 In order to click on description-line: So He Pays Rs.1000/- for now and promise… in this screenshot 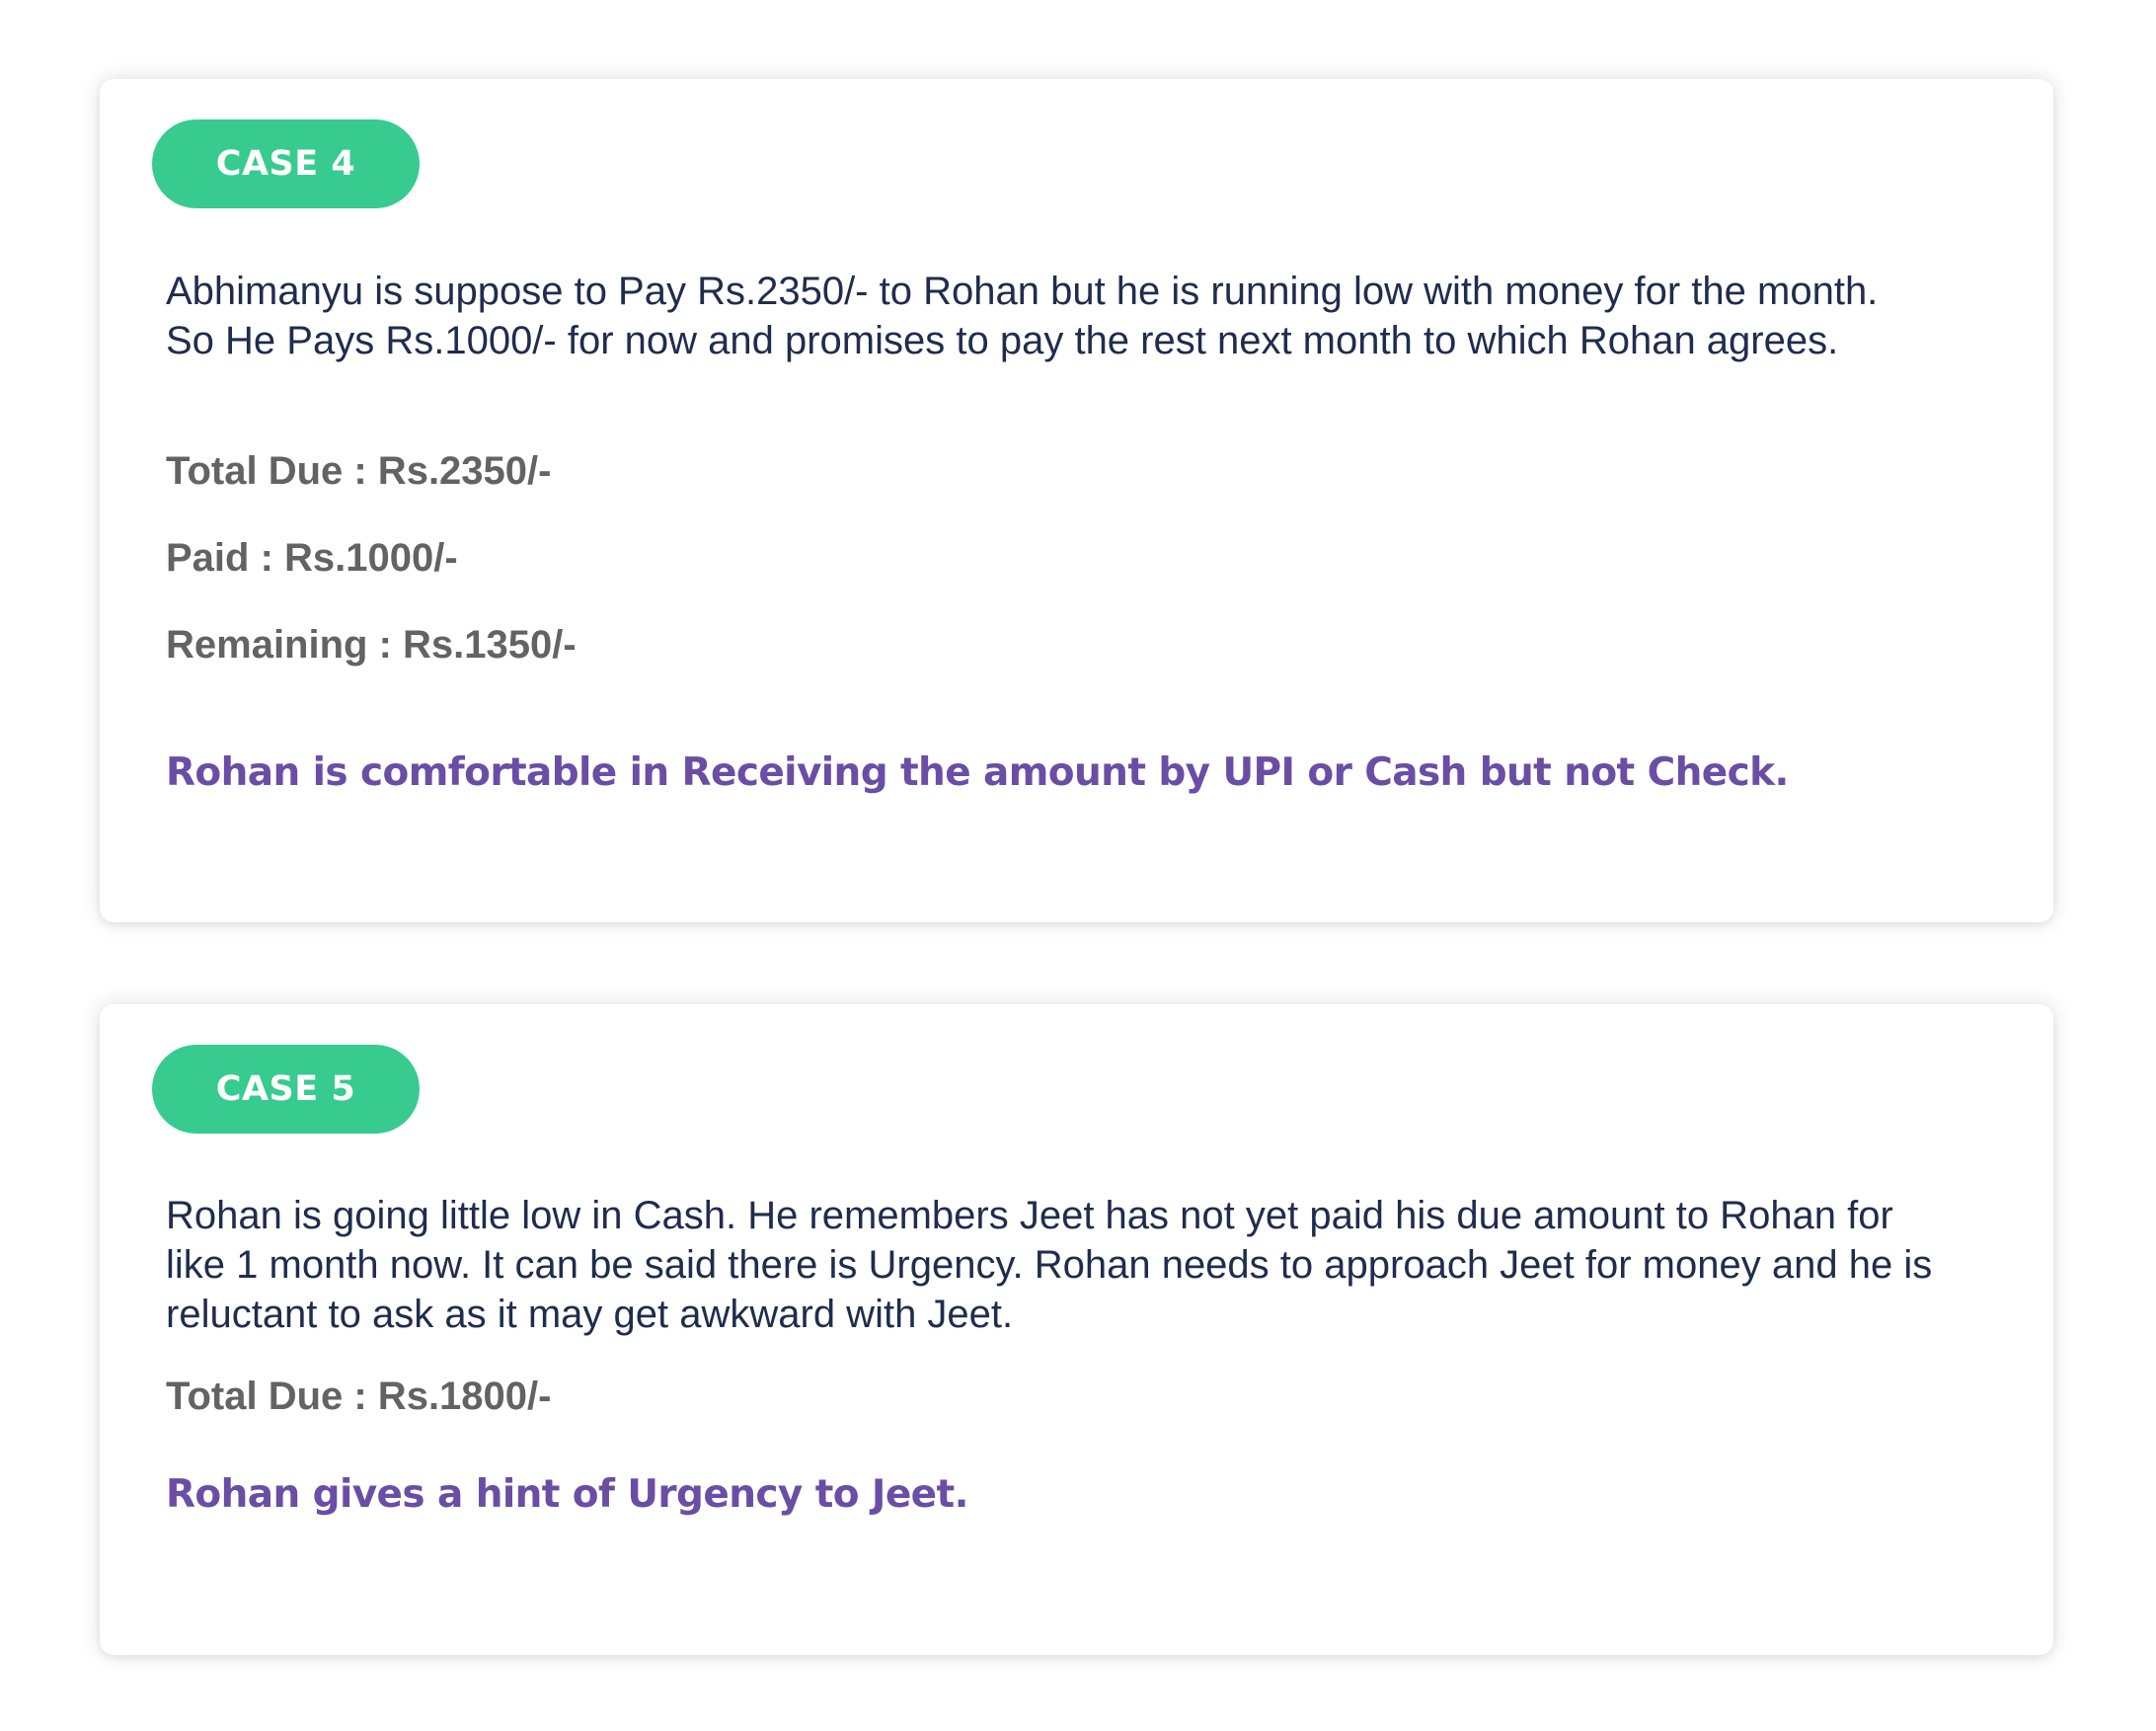, I will do `click(1002, 340)`.